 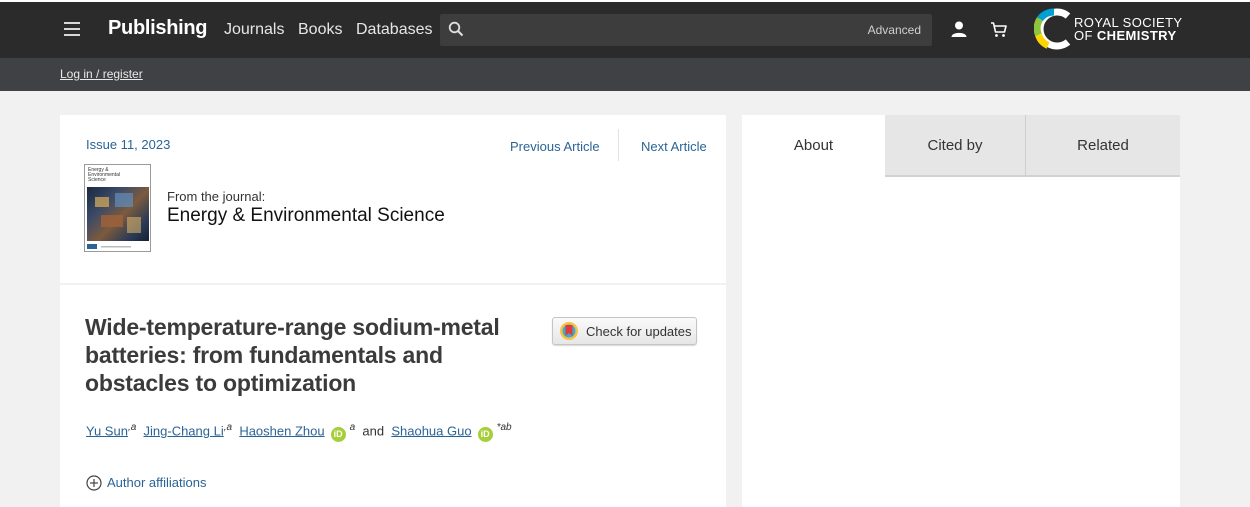 What do you see at coordinates (184, 430) in the screenshot?
I see `author-link: Jing-Chang Li` at bounding box center [184, 430].